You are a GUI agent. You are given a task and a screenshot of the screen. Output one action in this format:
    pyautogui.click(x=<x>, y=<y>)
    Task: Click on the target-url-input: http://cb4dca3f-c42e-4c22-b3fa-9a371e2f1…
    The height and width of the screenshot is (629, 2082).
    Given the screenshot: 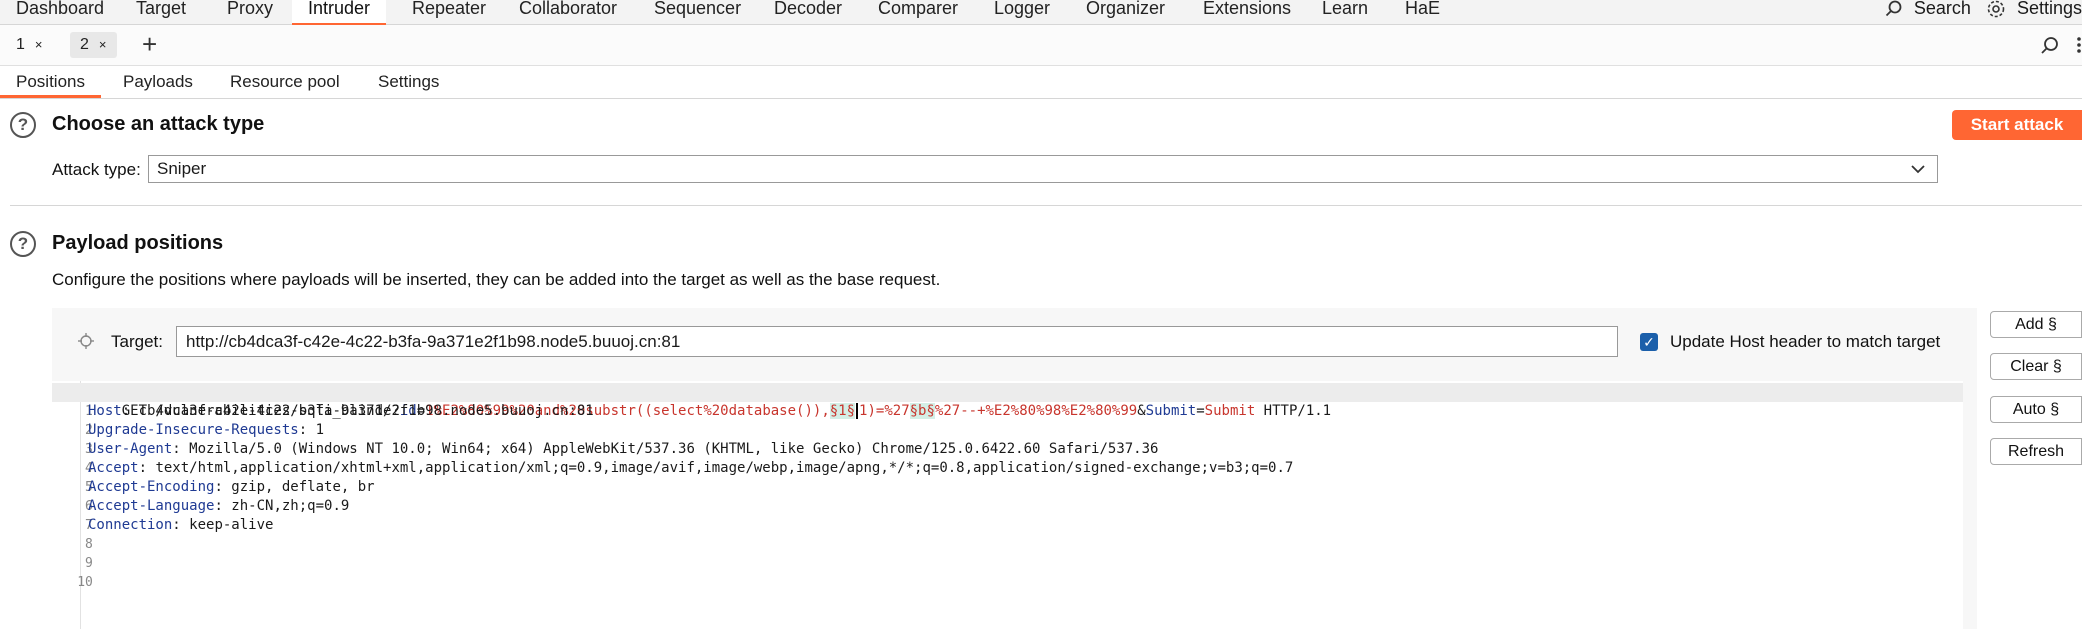 What is the action you would take?
    pyautogui.click(x=897, y=341)
    